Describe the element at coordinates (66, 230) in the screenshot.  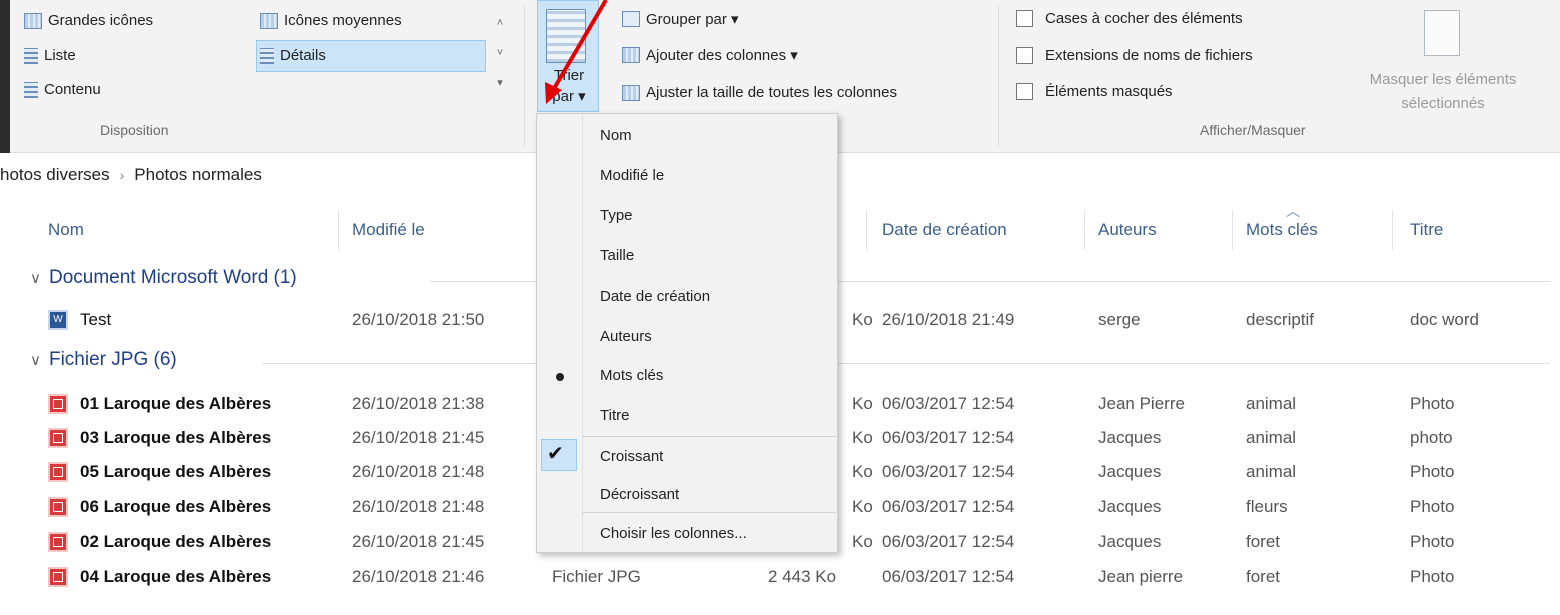
I see `column-header-name: Nom` at that location.